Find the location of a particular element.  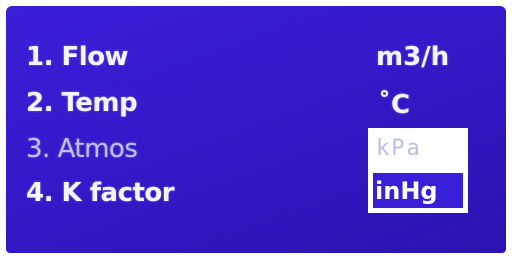

temp-unit-value: ˚C is located at coordinates (394, 105).